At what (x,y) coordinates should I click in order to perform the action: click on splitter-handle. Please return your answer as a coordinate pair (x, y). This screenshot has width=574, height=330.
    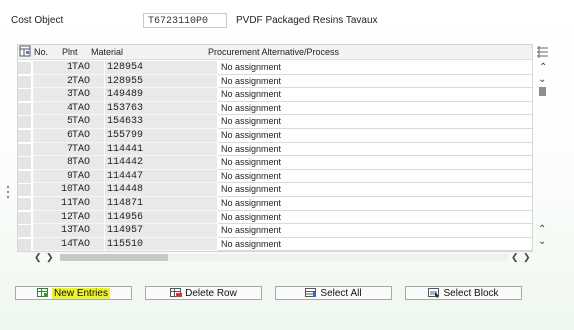
    Looking at the image, I should click on (8, 195).